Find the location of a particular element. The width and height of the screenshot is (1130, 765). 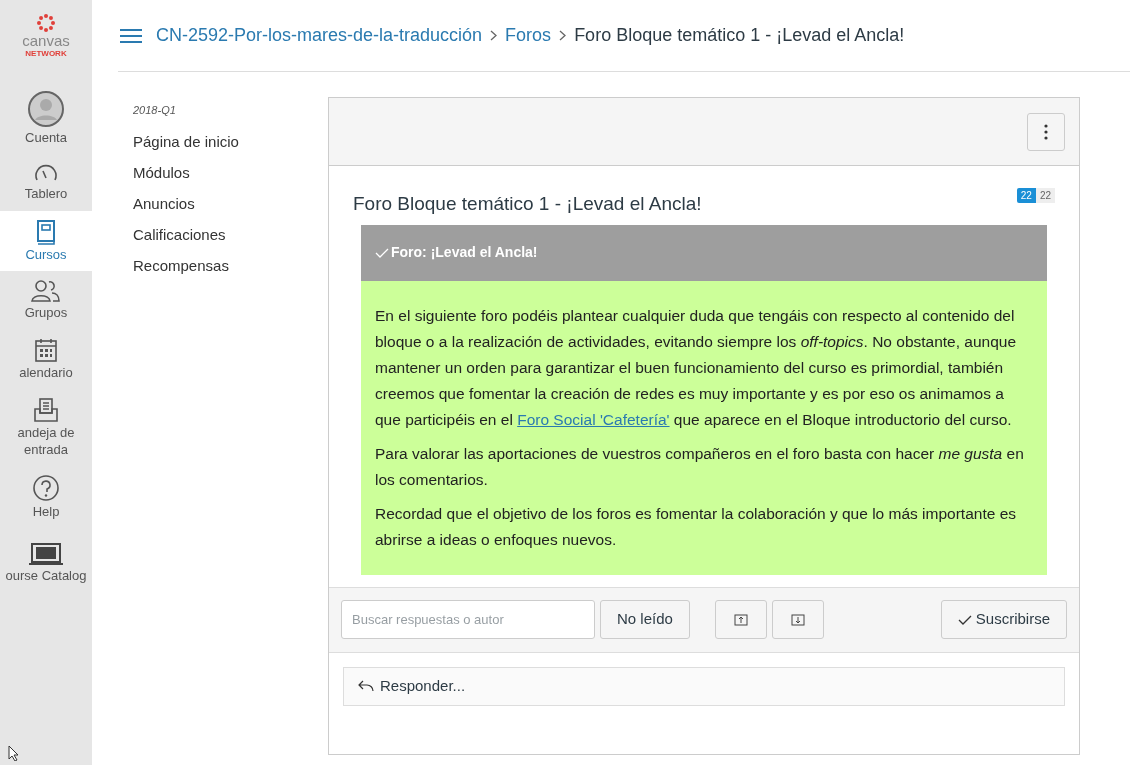

term-label: 2018-Q1 is located at coordinates (155, 110).